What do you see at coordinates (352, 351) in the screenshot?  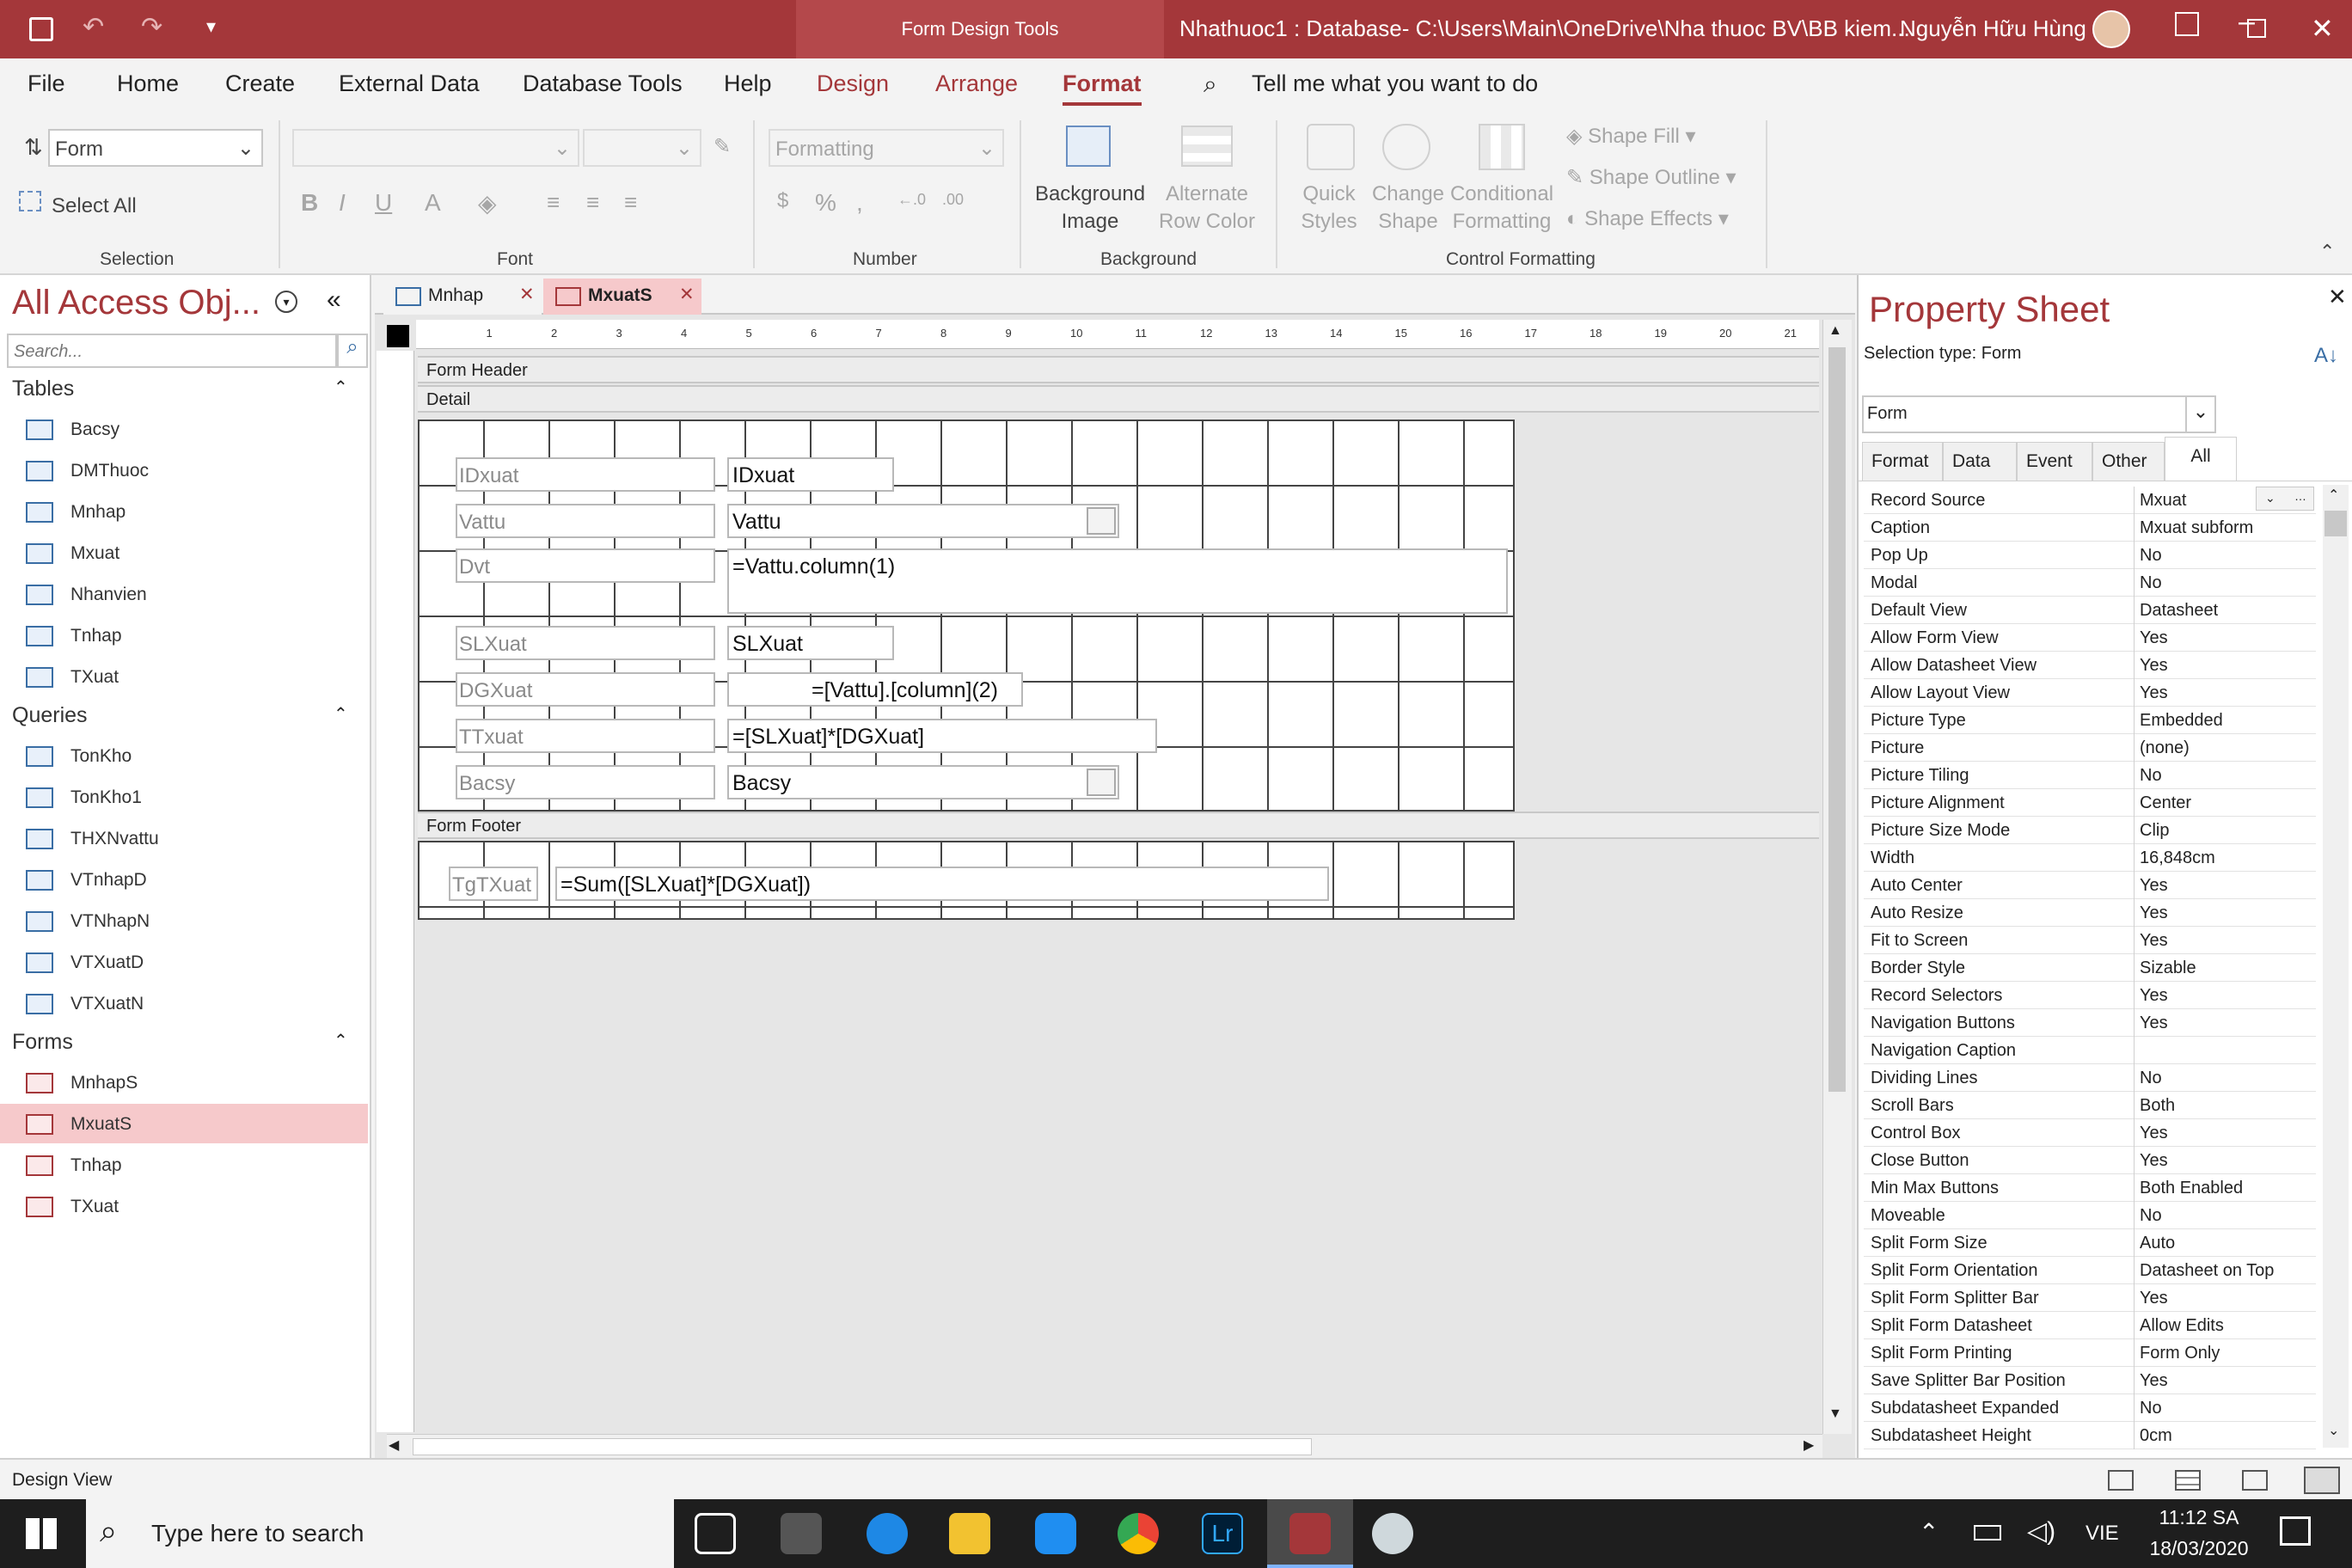 I see `search-icon: ⌕` at bounding box center [352, 351].